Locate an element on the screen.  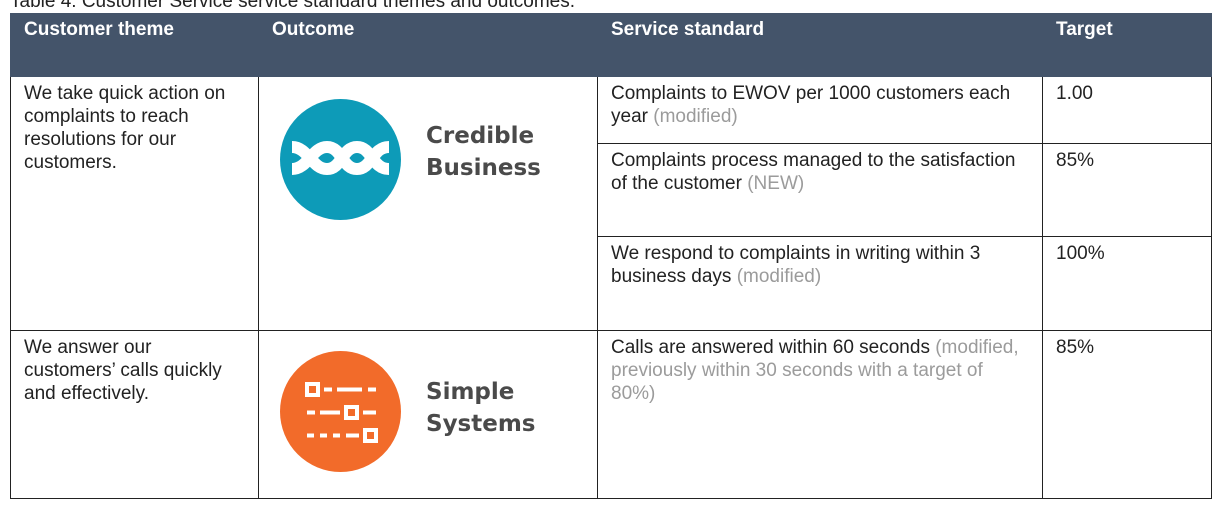
simple-systems-logo is located at coordinates (340, 411).